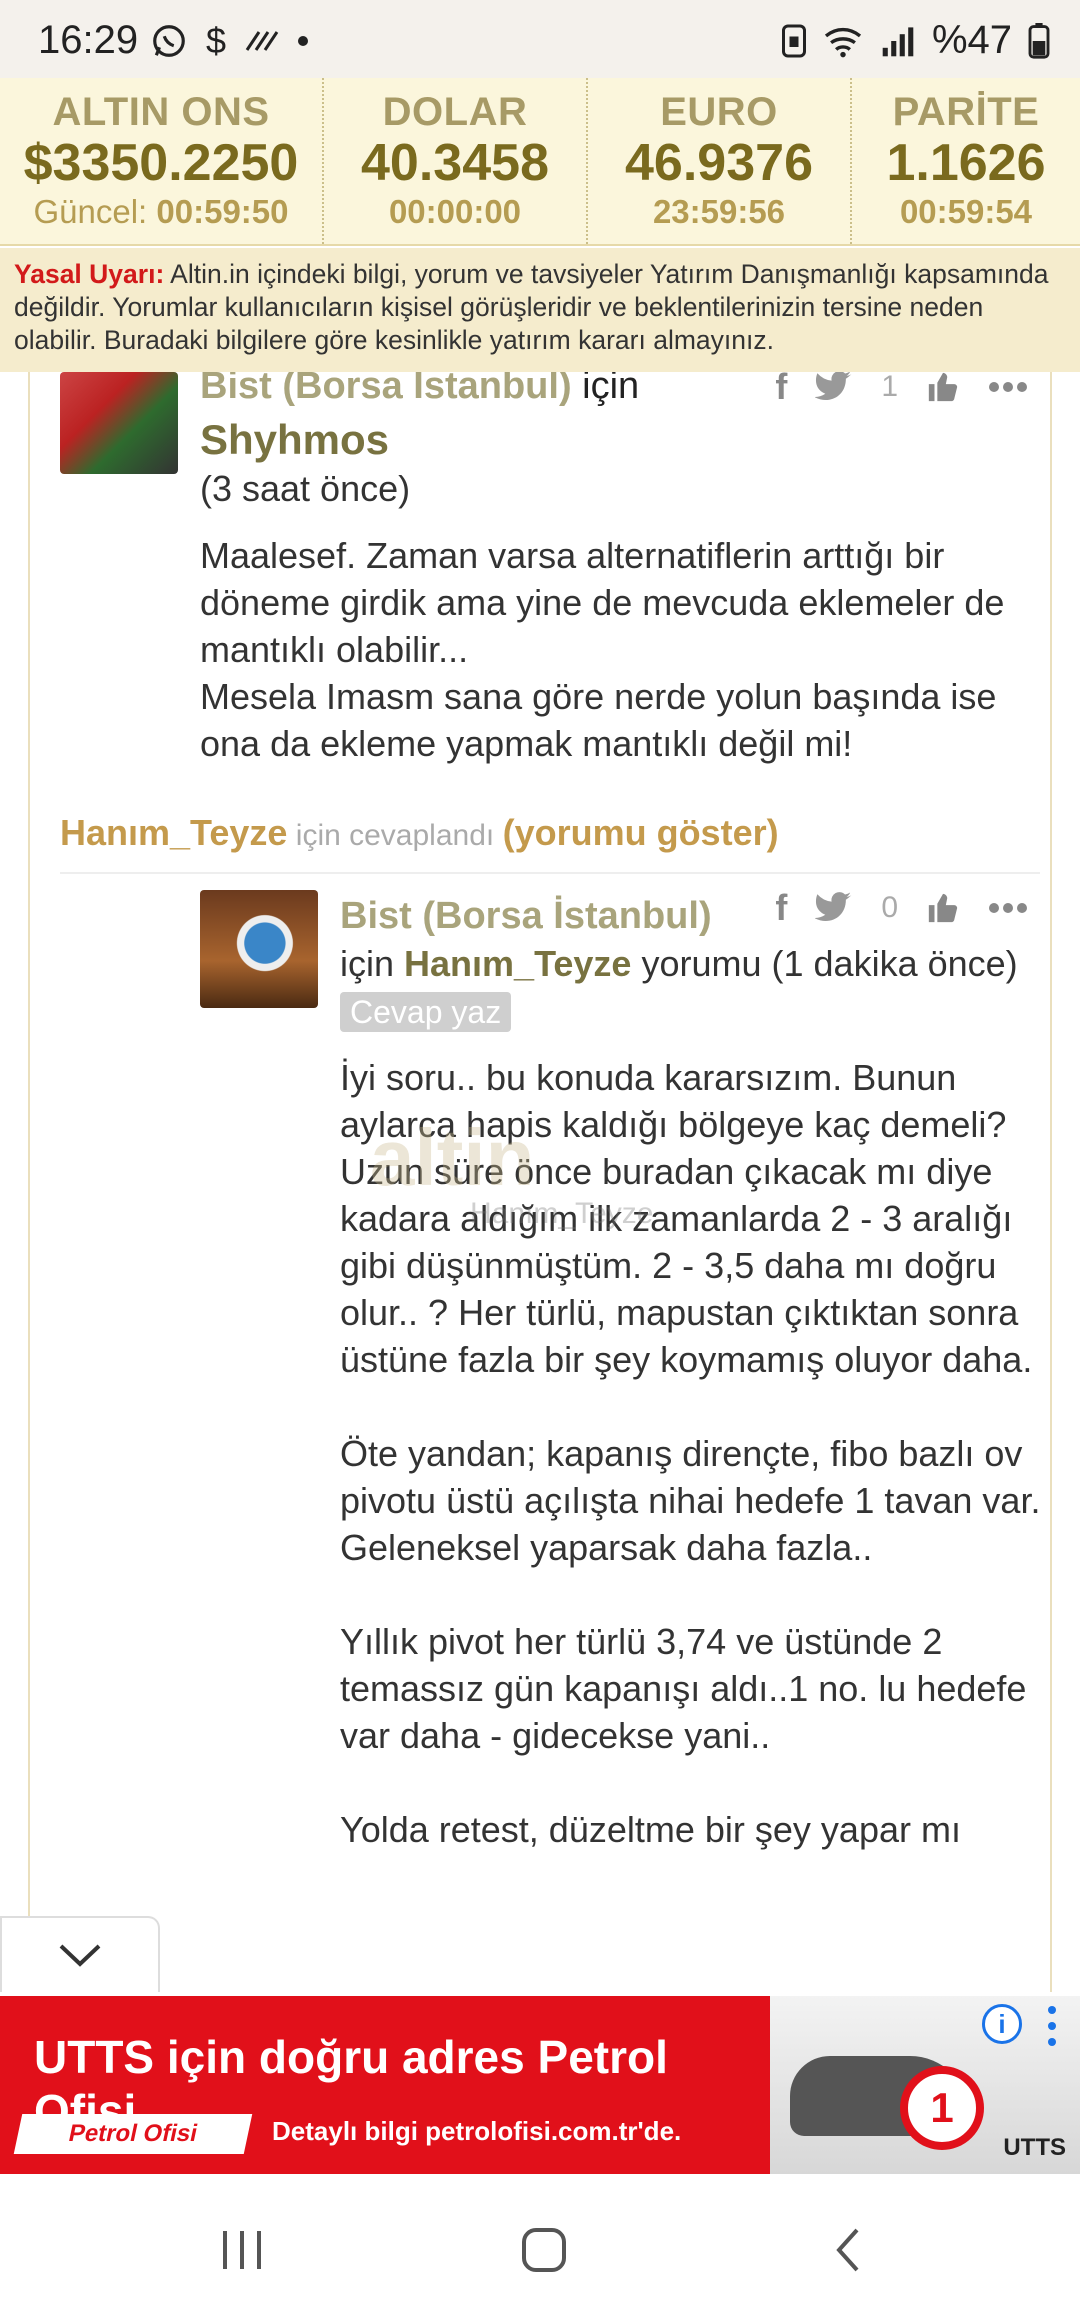  Describe the element at coordinates (455, 211) in the screenshot. I see `ticker-time: 00:00:00` at that location.